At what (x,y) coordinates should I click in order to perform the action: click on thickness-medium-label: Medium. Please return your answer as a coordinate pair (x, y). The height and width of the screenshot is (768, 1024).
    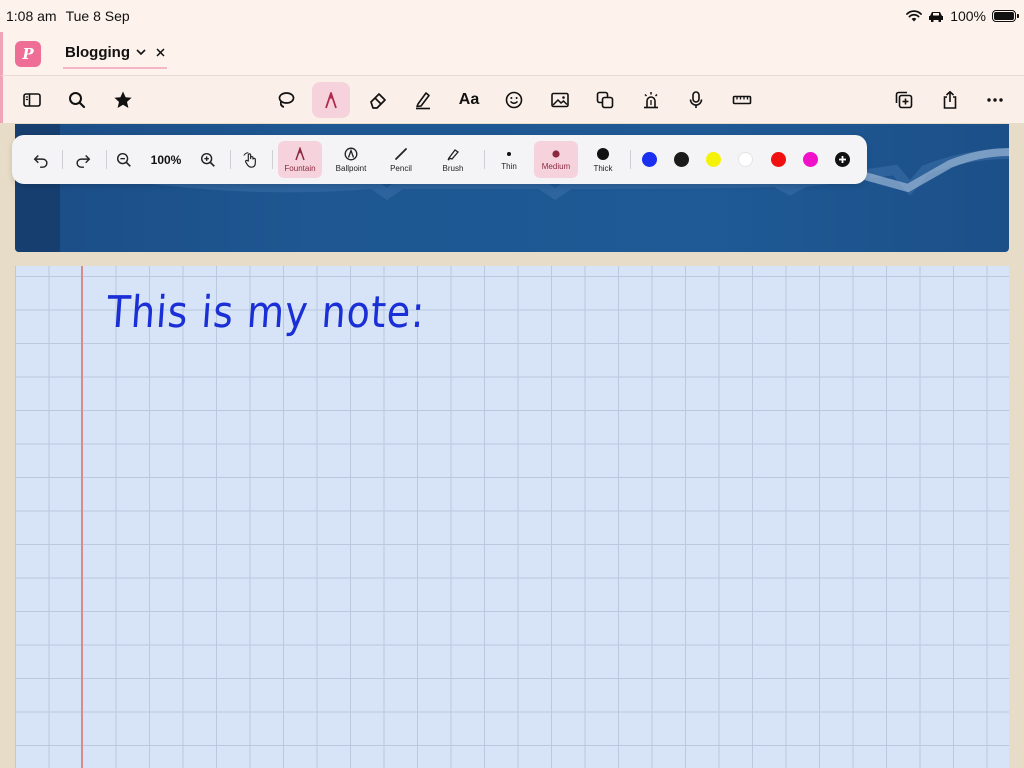
    Looking at the image, I should click on (556, 166).